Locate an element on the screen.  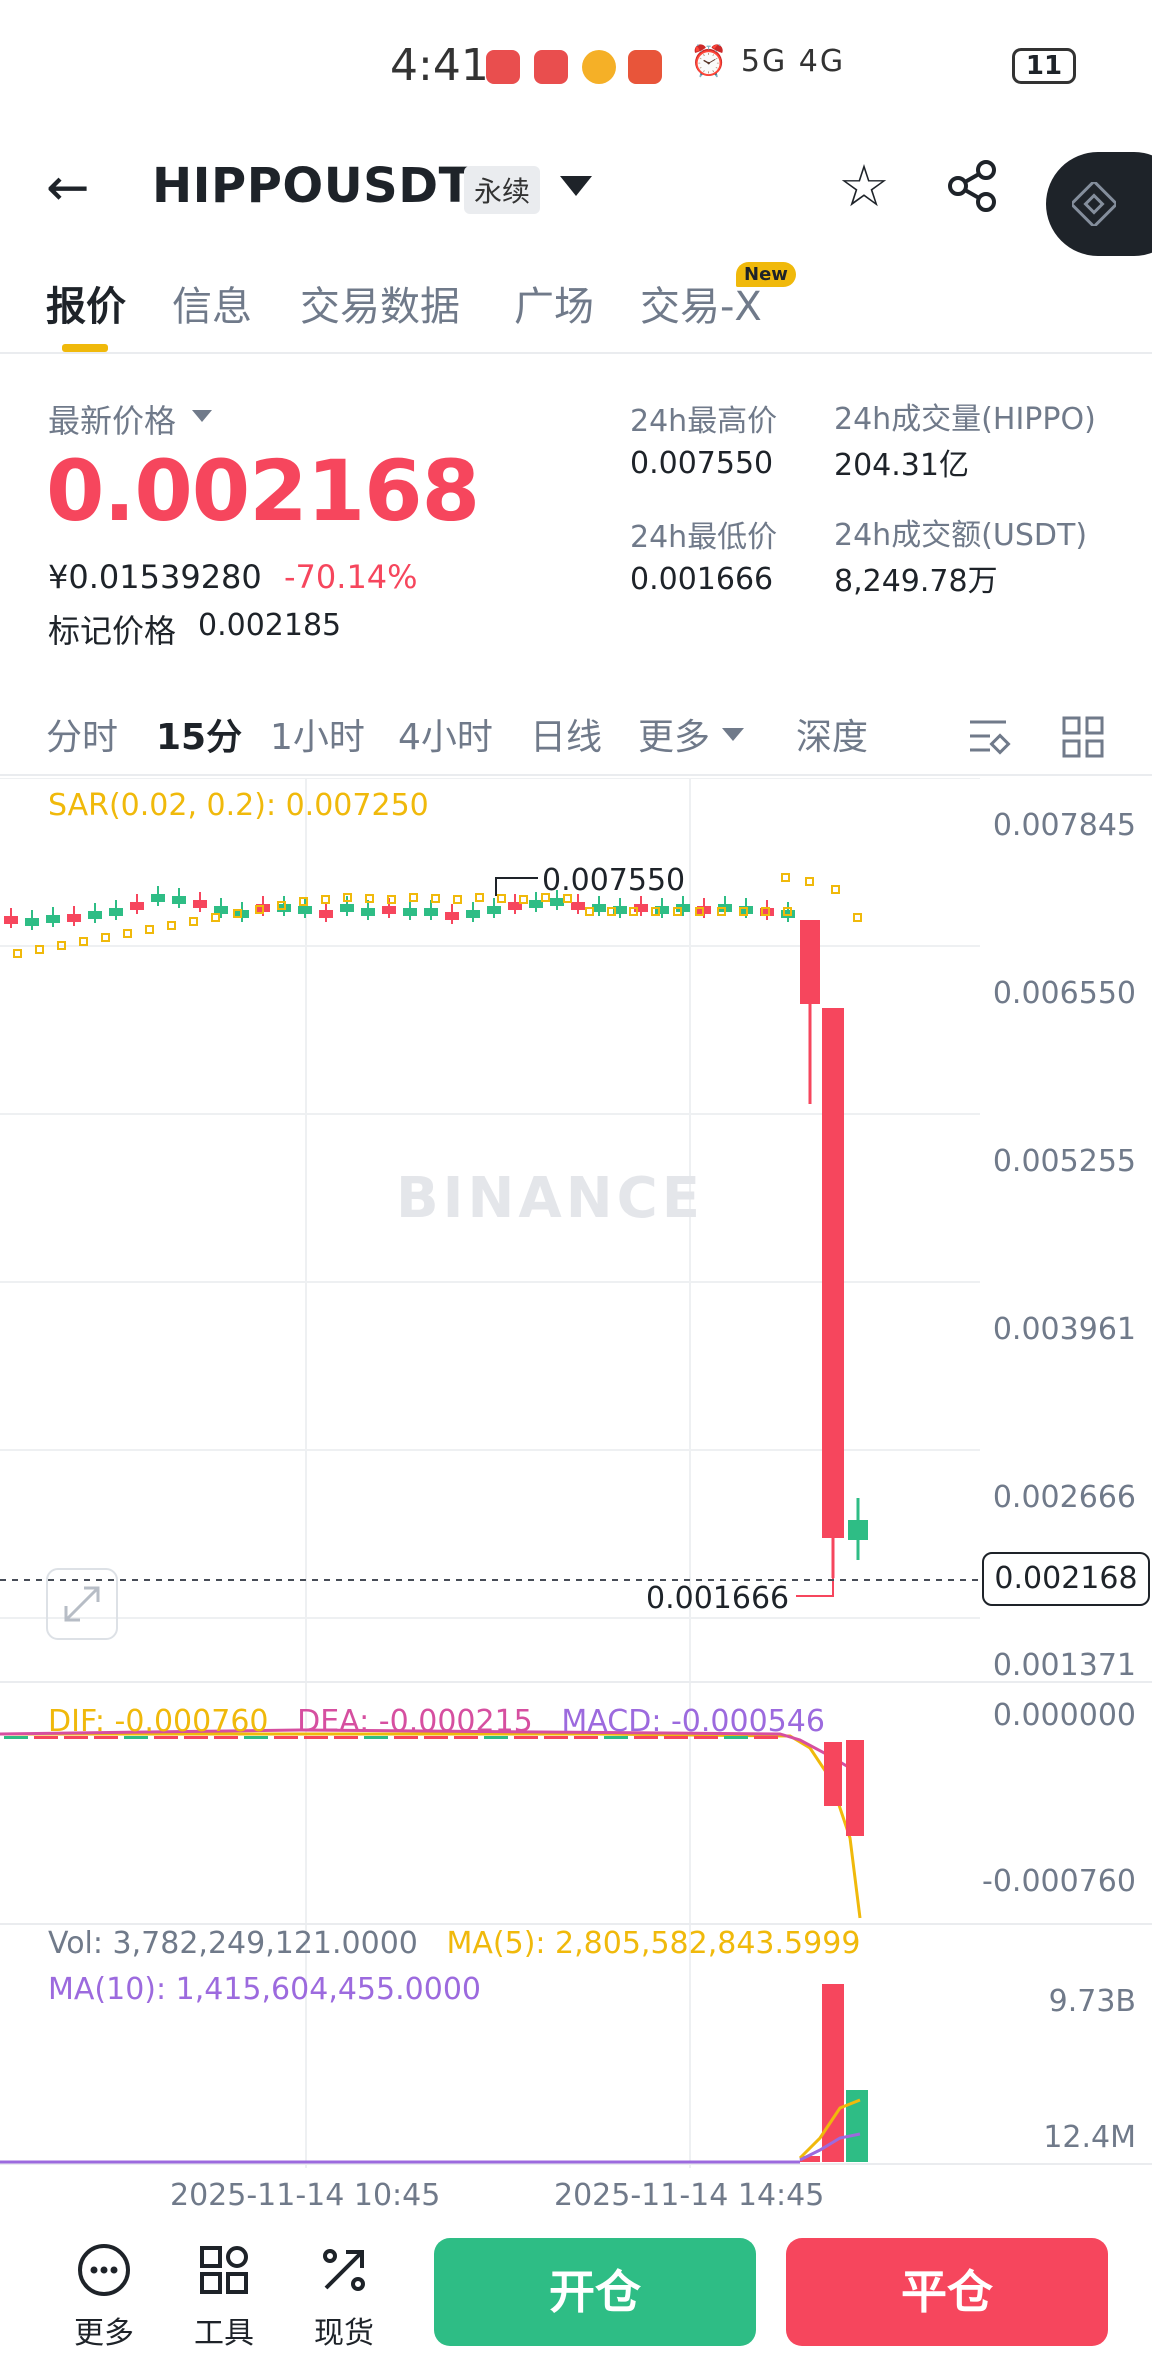
tools-grid-icon is located at coordinates (224, 2270).